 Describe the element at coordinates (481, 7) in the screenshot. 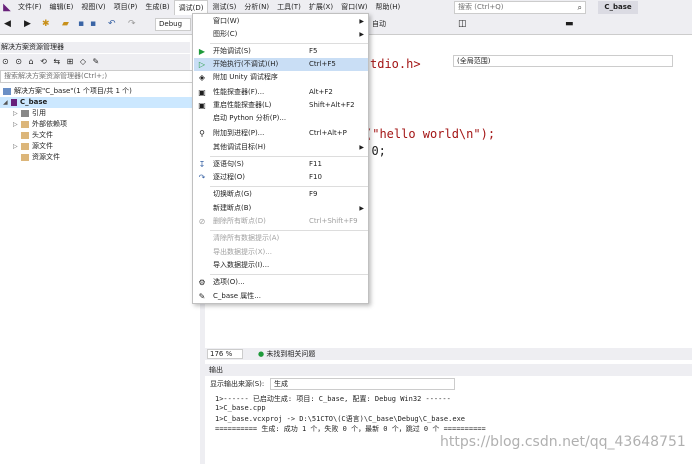

I see `search-placeholder: 搜索 (Ctrl+Q)` at that location.